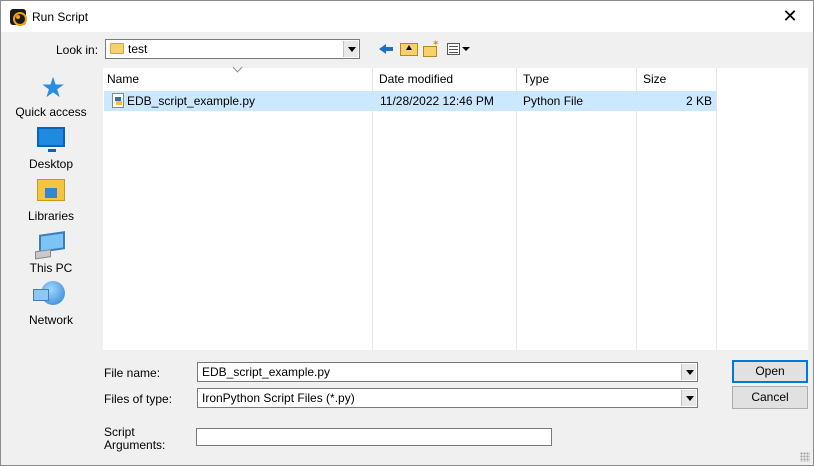 The image size is (814, 466). What do you see at coordinates (50, 320) in the screenshot?
I see `place-label: Network` at bounding box center [50, 320].